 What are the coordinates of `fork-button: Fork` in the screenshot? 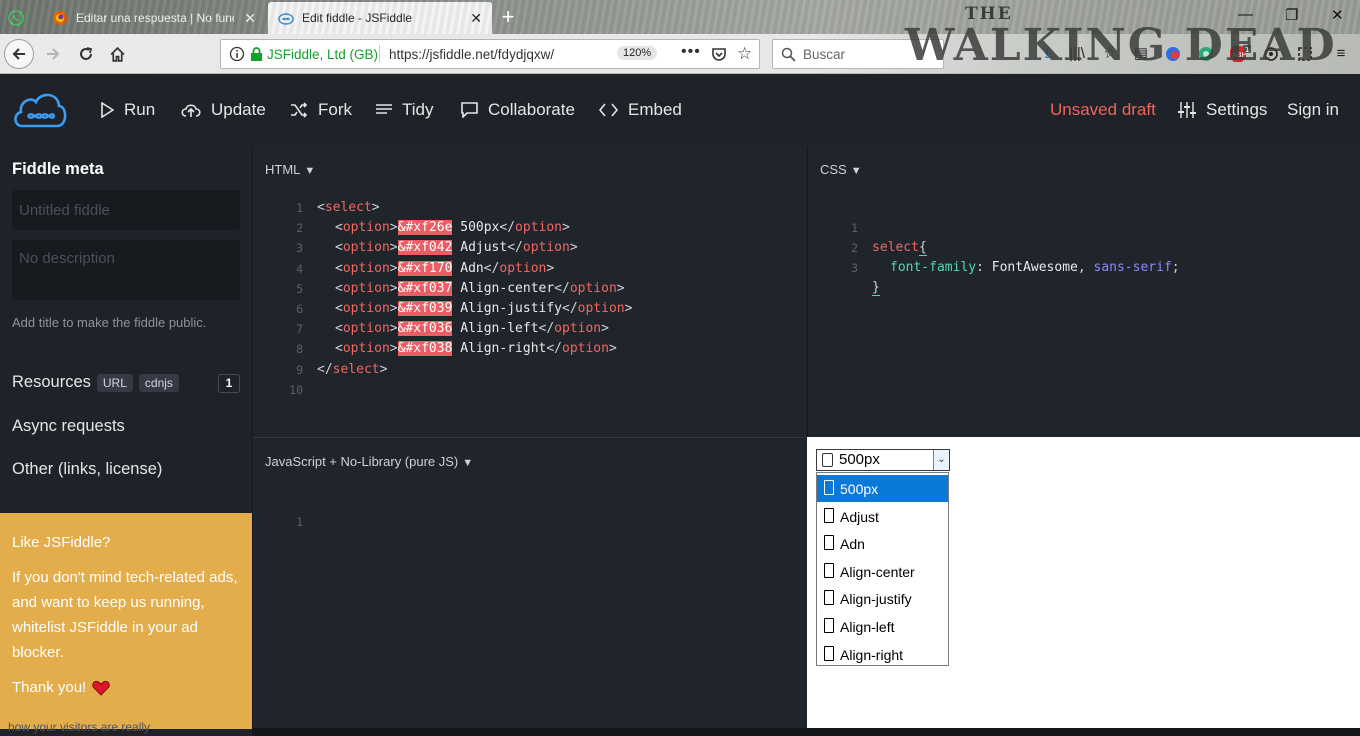 It's located at (321, 110).